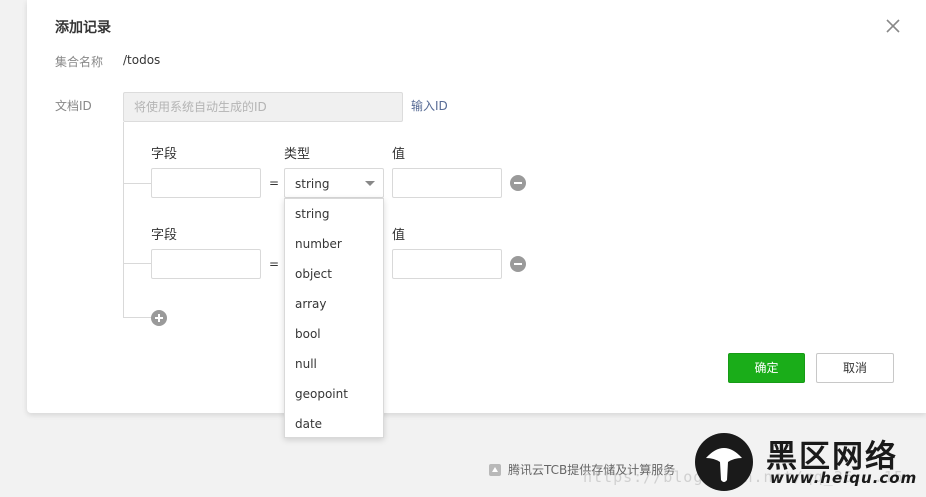  I want to click on close-icon, so click(893, 26).